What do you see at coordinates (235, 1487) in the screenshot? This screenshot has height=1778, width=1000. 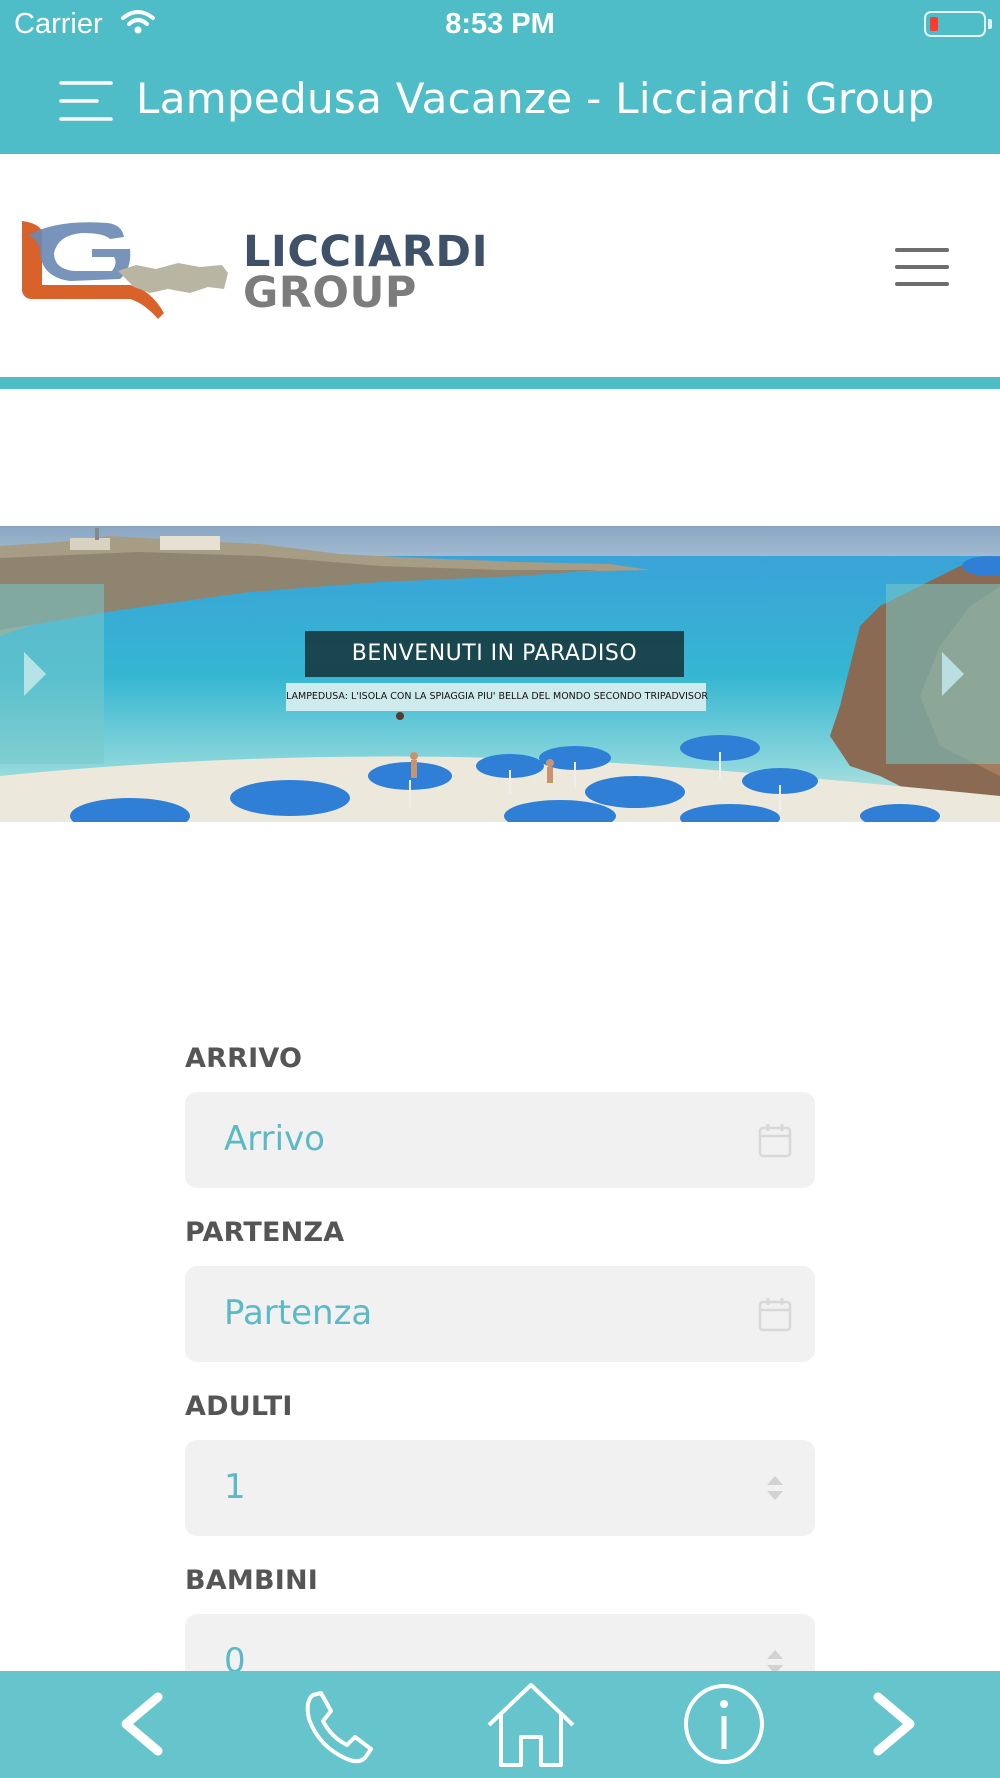 I see `adulti-value: 1` at bounding box center [235, 1487].